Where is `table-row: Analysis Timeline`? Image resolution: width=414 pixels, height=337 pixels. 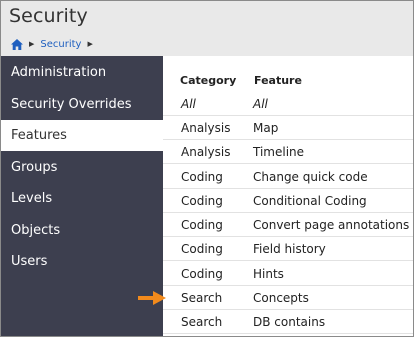 table-row: Analysis Timeline is located at coordinates (288, 152).